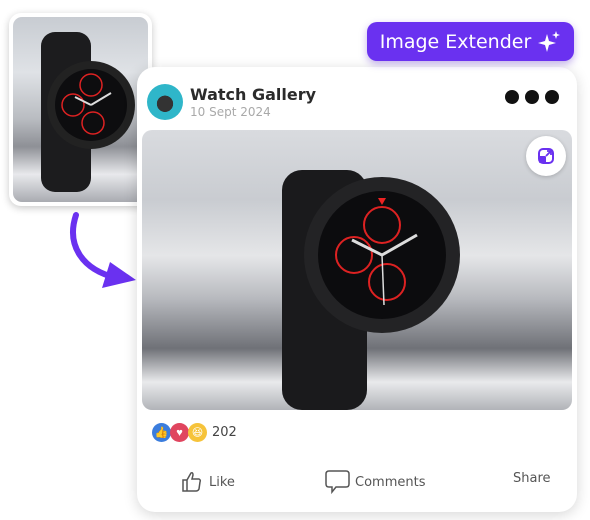 The width and height of the screenshot is (590, 520). I want to click on arrow-icon, so click(103, 250).